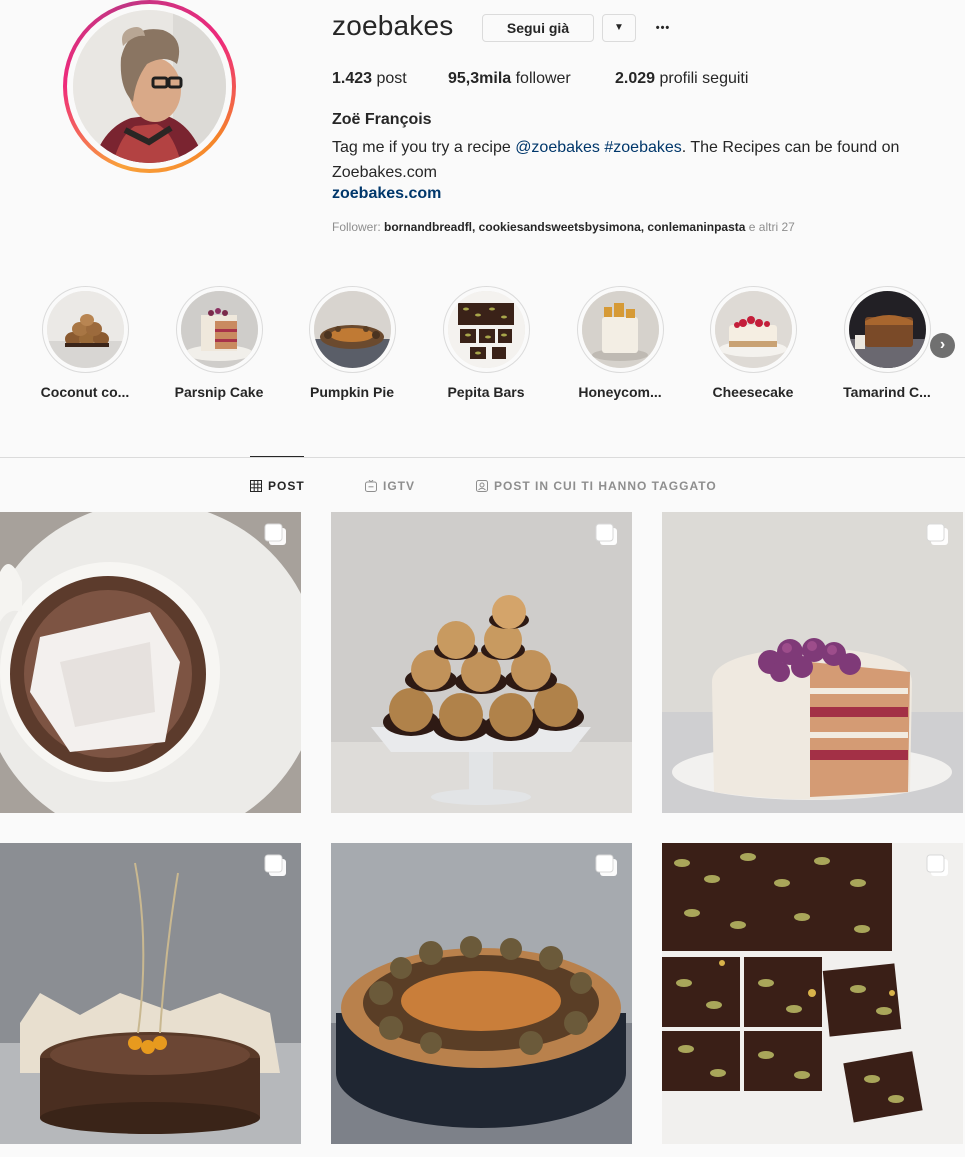 This screenshot has height=1157, width=965. What do you see at coordinates (635, 78) in the screenshot?
I see `following-count: 2.029` at bounding box center [635, 78].